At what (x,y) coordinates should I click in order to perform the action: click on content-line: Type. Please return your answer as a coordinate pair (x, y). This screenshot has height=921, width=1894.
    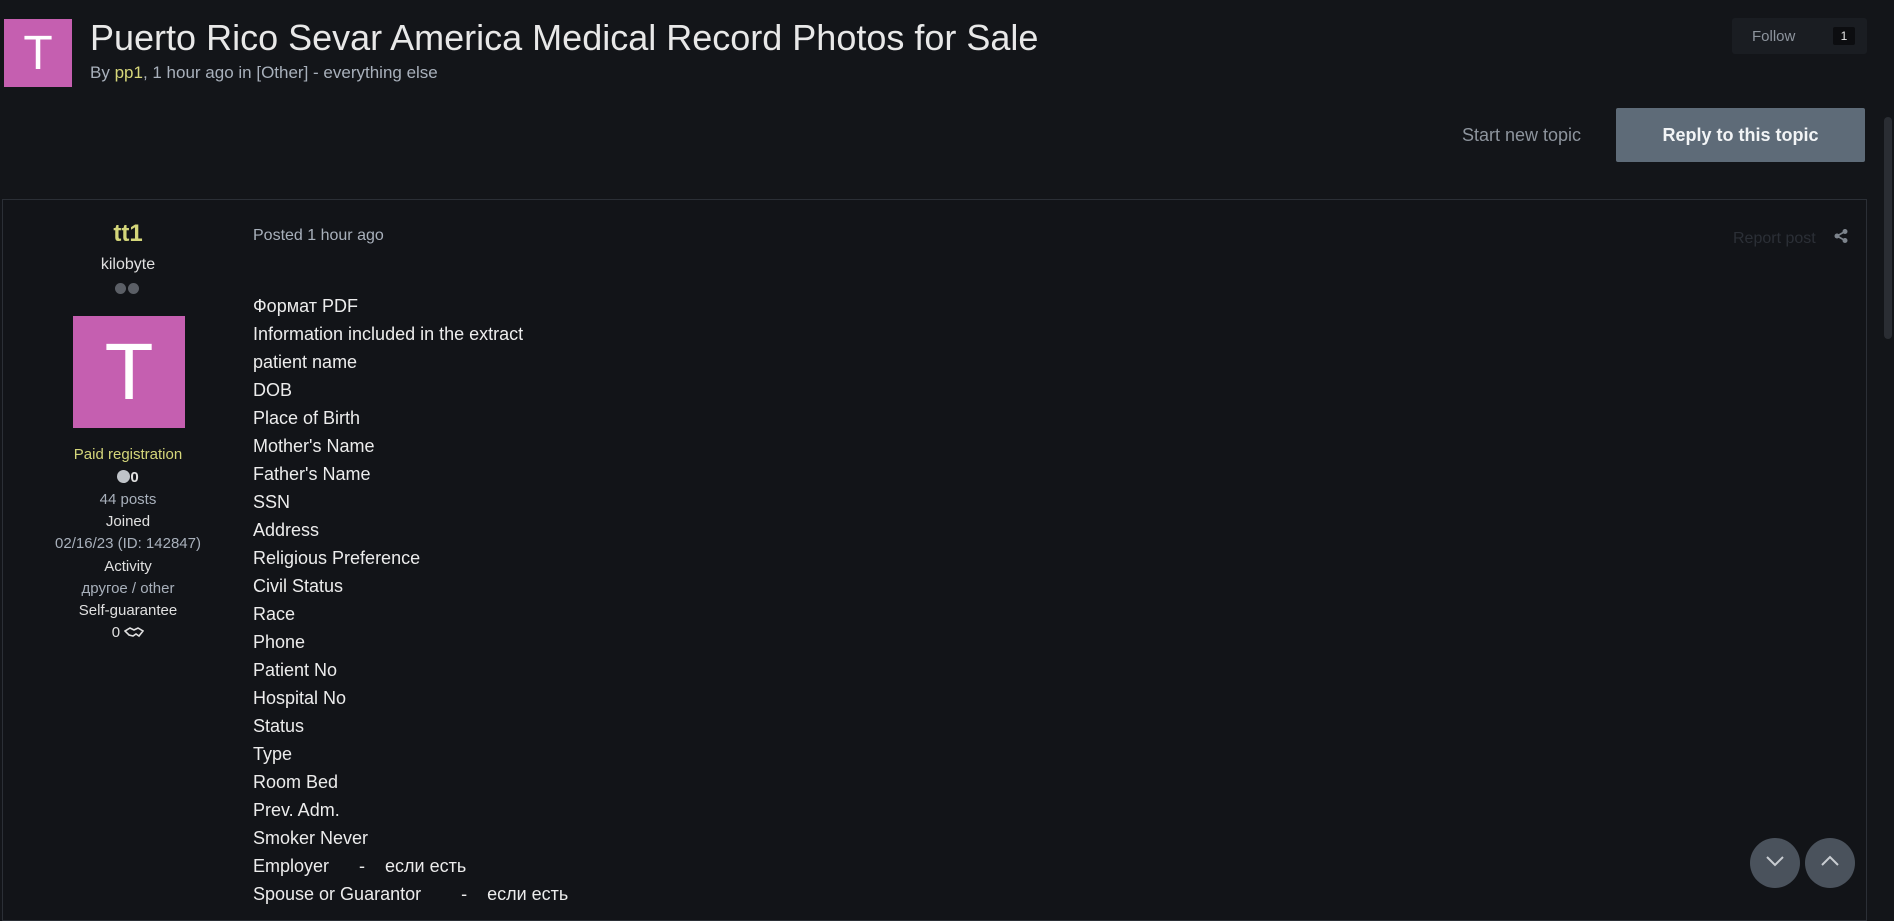
    Looking at the image, I should click on (273, 754).